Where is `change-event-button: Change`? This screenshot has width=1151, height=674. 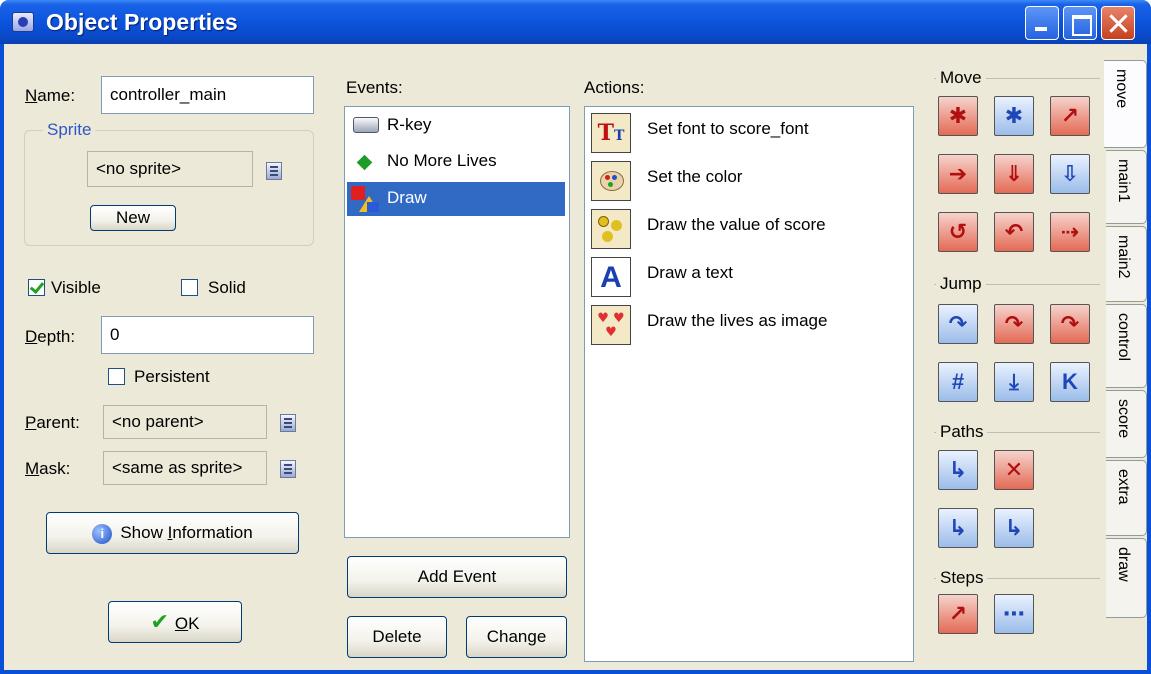
change-event-button: Change is located at coordinates (516, 637).